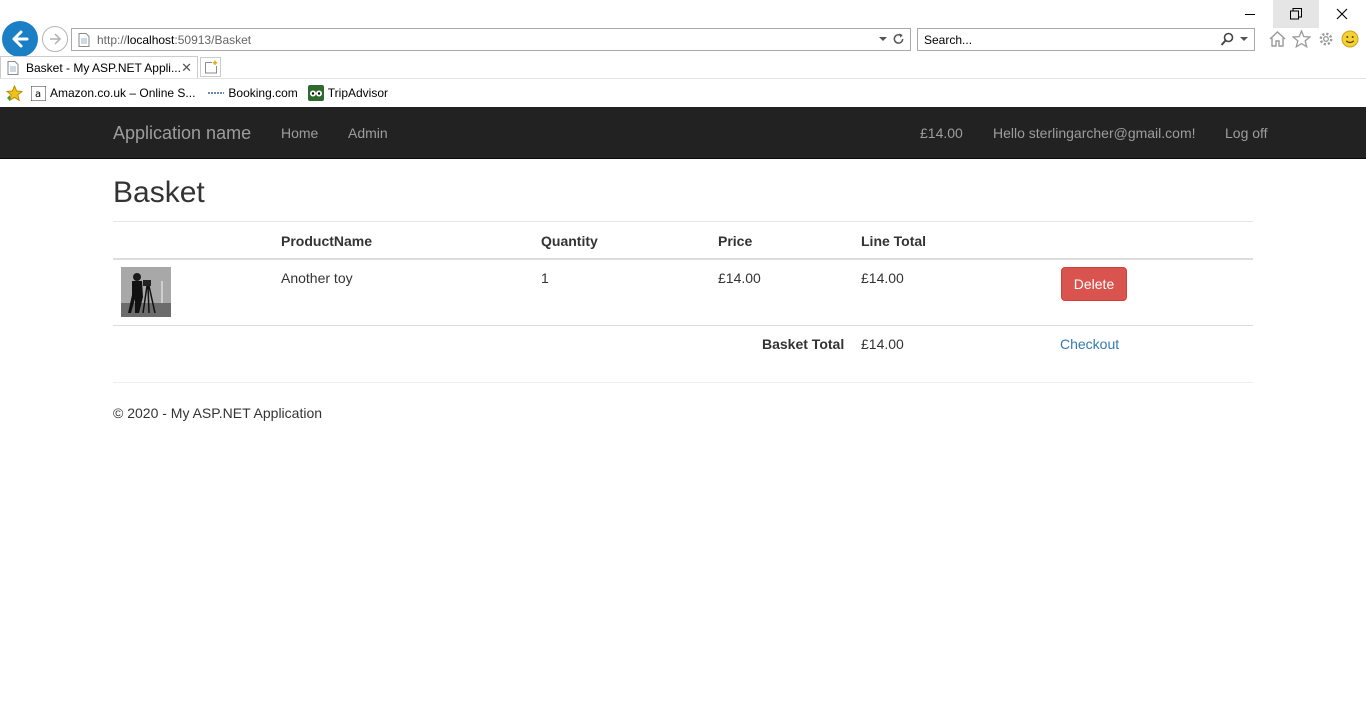  I want to click on arrow-right-icon, so click(56, 39).